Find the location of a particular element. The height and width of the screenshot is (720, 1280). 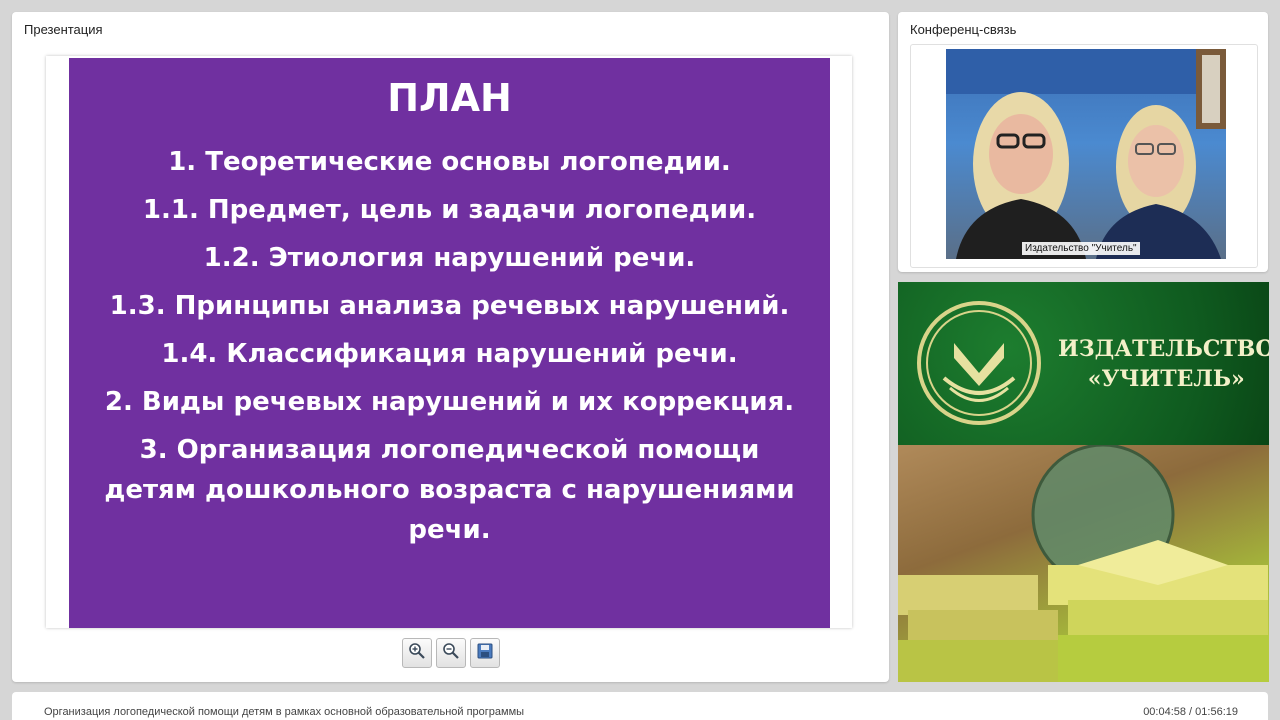

banner-logo-area: ИЗДАТЕЛЬСТВО «УЧИТЕЛЬ» is located at coordinates (1083, 363).